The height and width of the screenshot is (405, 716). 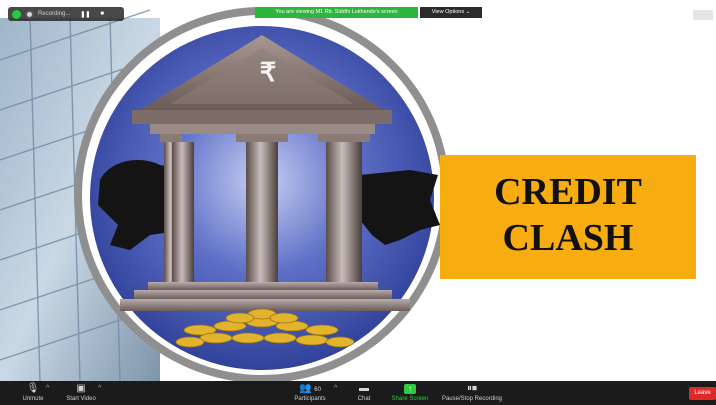 I want to click on leave-button: Leave, so click(x=702, y=393).